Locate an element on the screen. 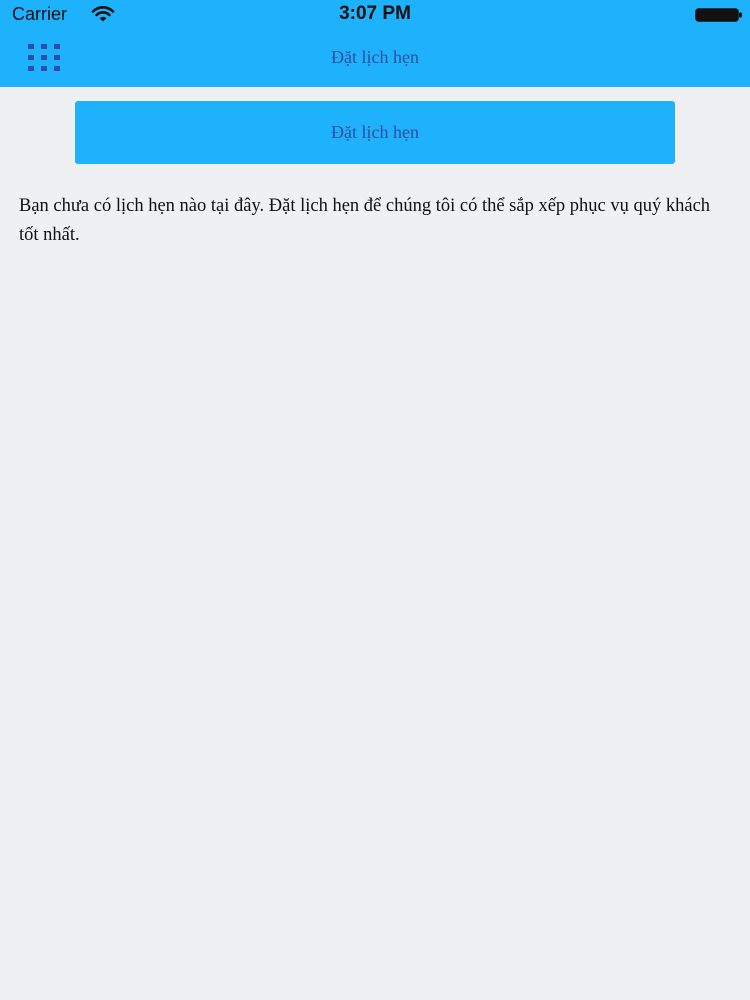 The width and height of the screenshot is (750, 1000). navigation-bar: Đặt lịch hẹn is located at coordinates (375, 57).